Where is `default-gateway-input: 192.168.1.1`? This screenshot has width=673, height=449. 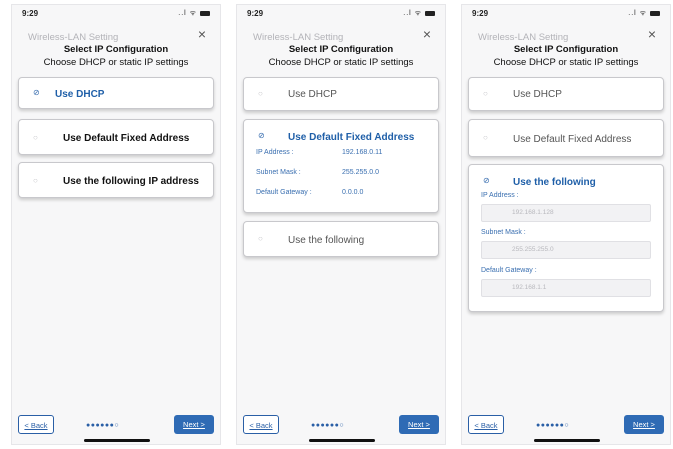 default-gateway-input: 192.168.1.1 is located at coordinates (566, 288).